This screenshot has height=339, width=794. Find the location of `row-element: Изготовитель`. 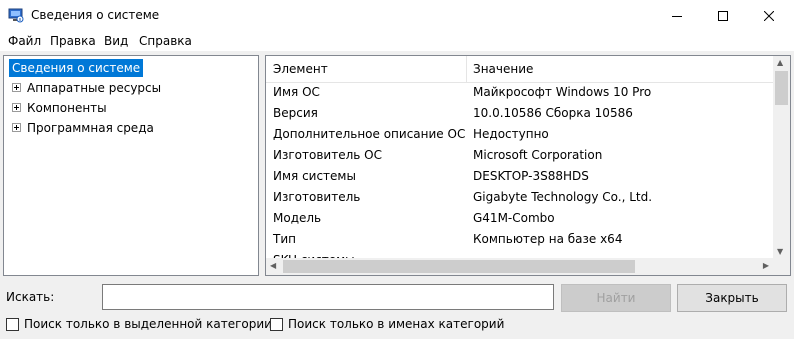

row-element: Изготовитель is located at coordinates (317, 197).